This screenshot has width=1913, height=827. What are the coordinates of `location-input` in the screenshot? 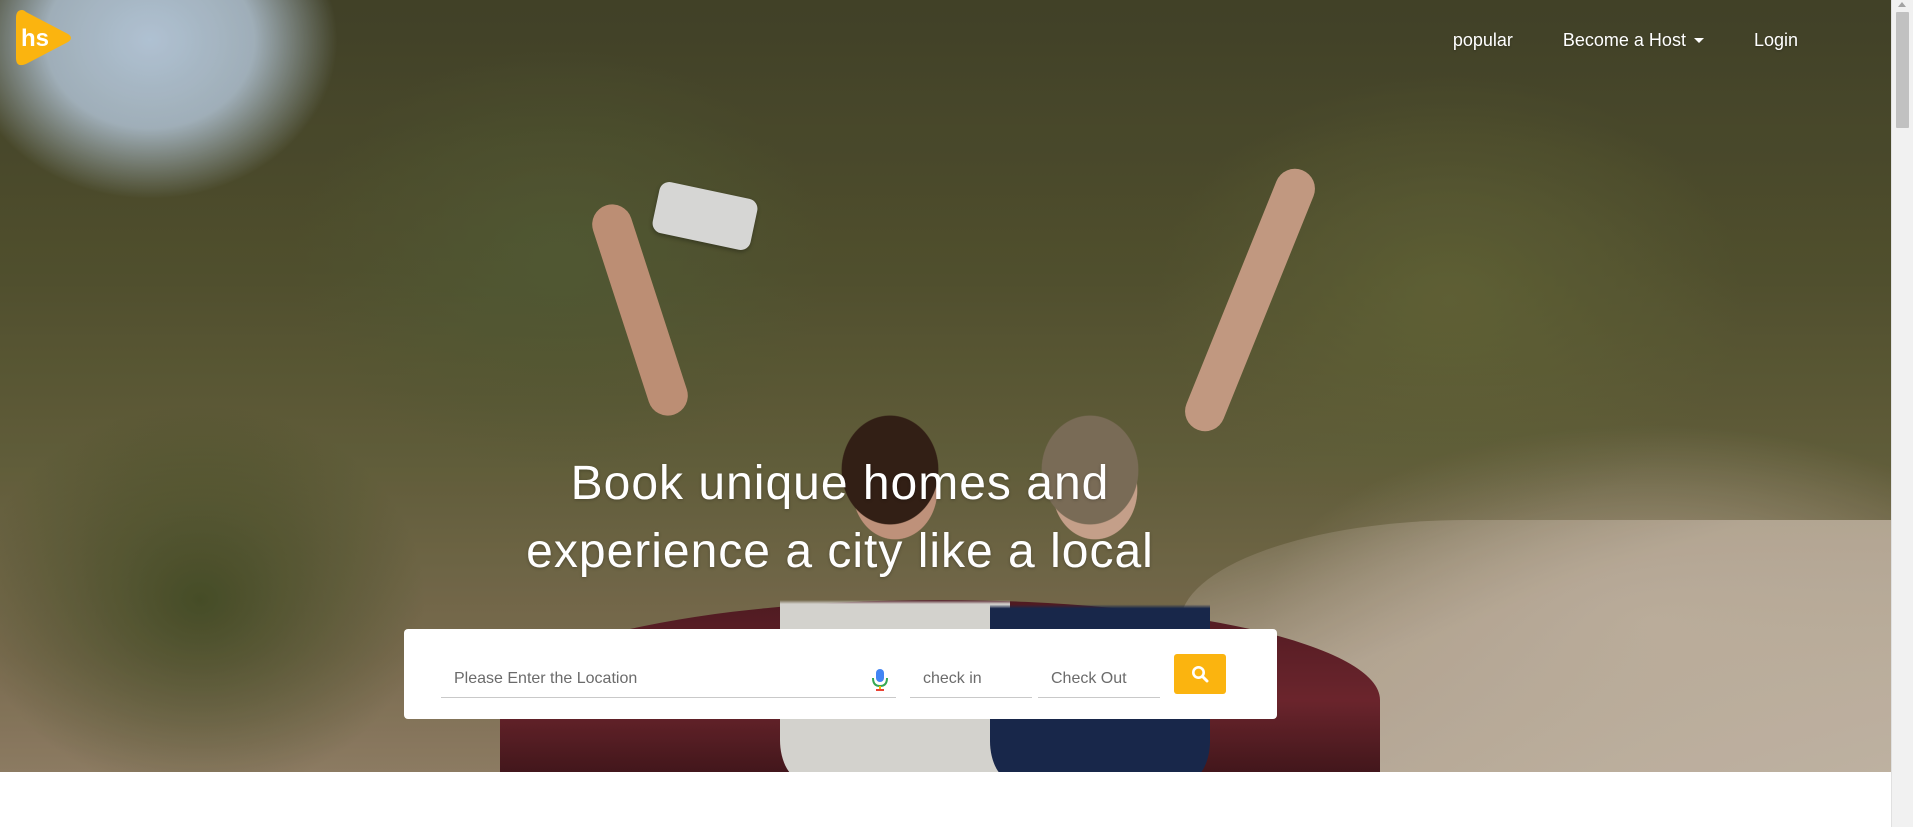 It's located at (668, 679).